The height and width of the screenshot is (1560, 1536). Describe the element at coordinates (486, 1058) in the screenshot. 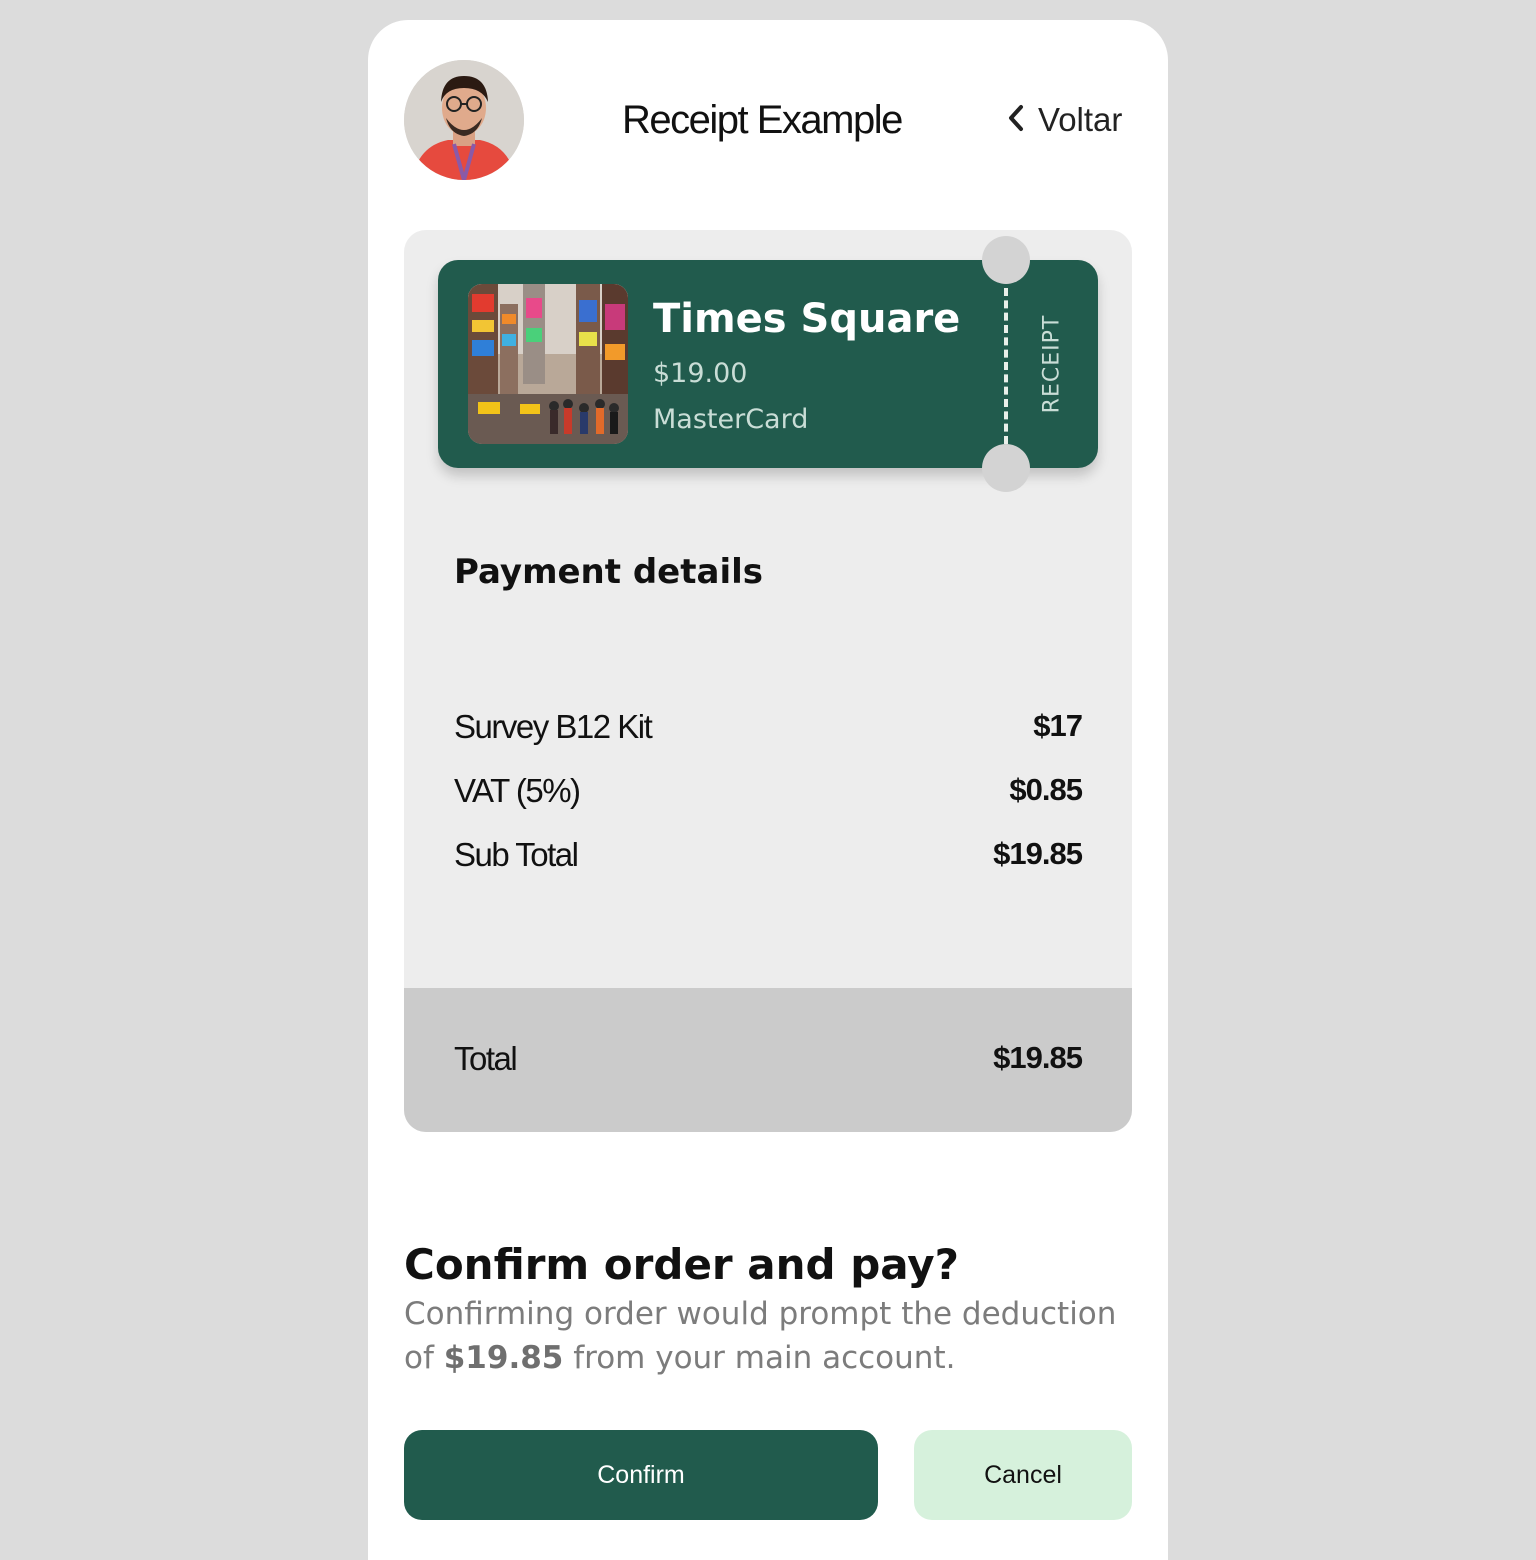

I see `total-label: Total` at that location.